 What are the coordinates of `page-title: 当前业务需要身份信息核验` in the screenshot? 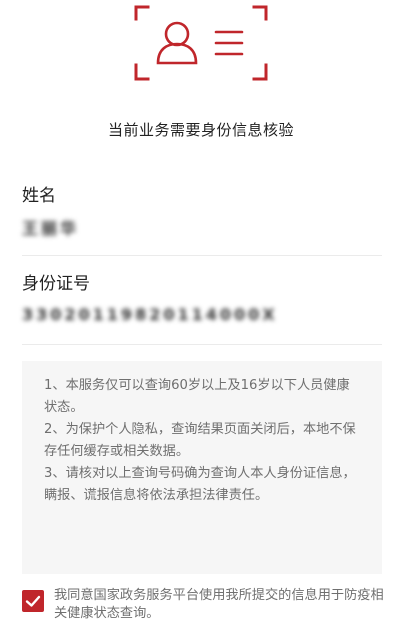 It's located at (200, 130).